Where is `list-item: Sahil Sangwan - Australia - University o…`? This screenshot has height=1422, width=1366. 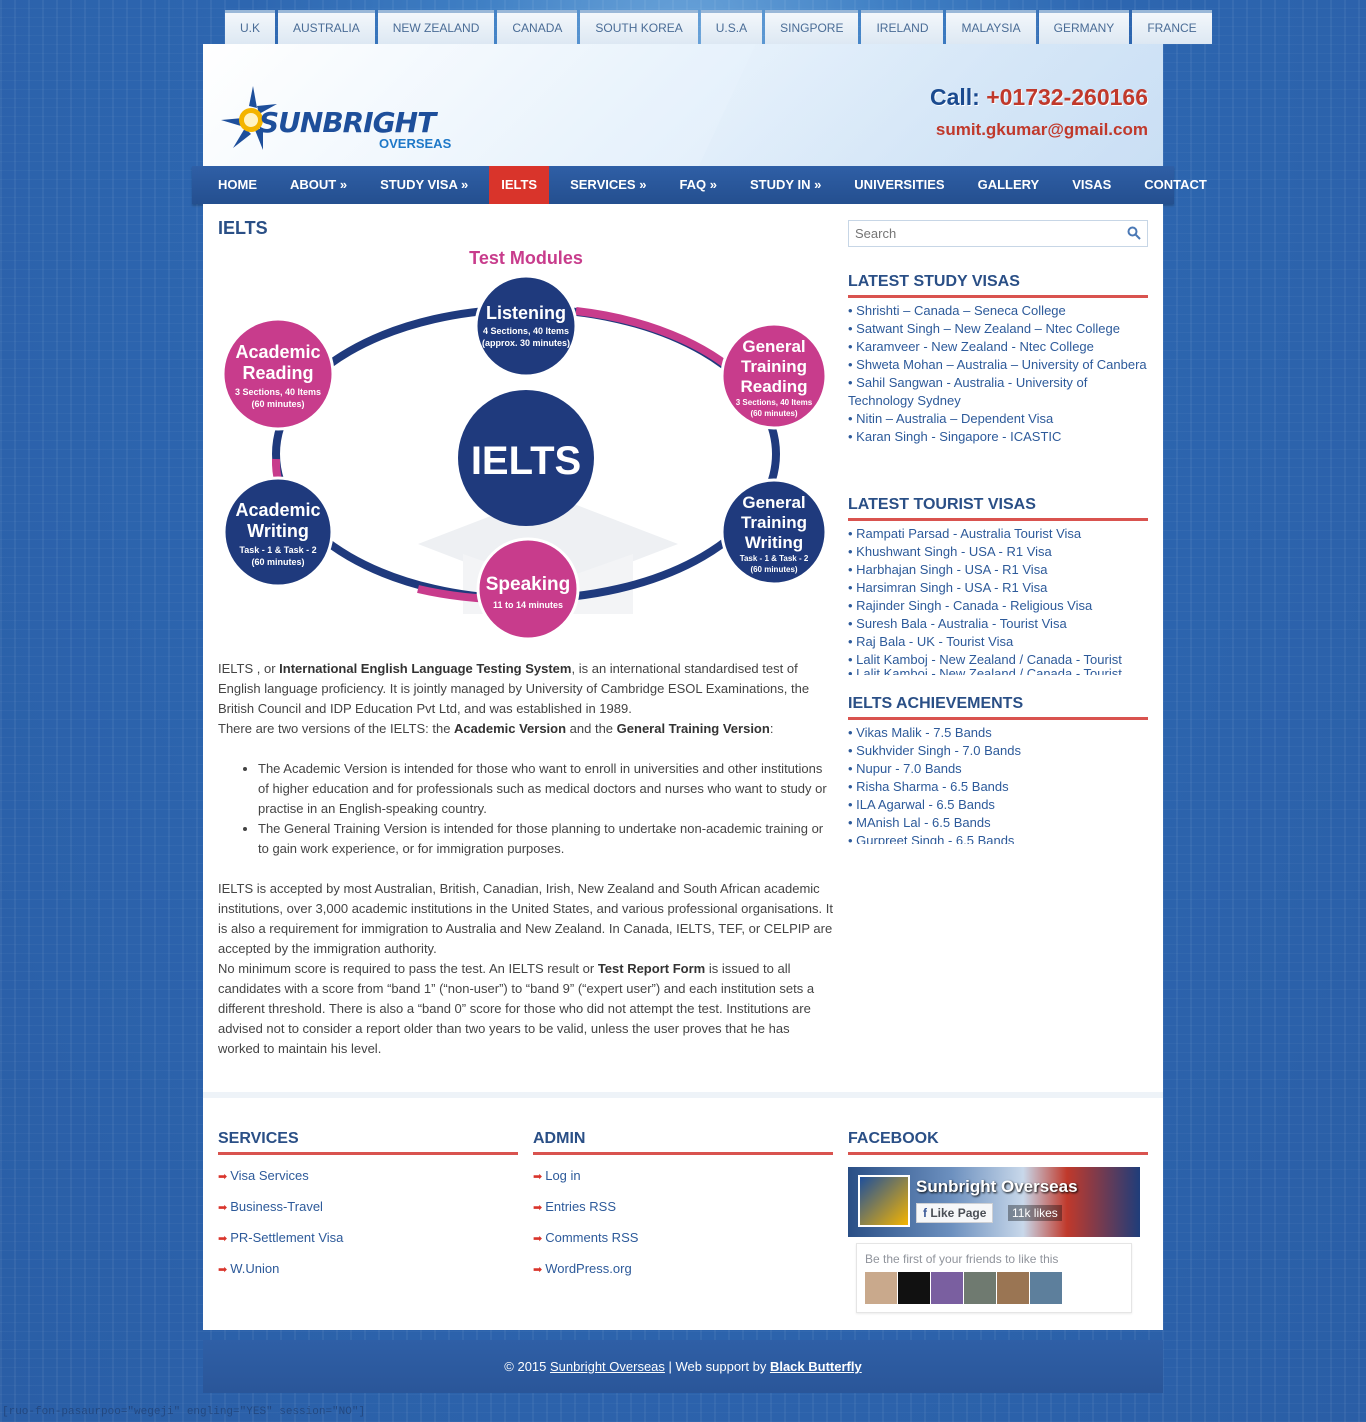
list-item: Sahil Sangwan - Australia - University o… is located at coordinates (998, 392).